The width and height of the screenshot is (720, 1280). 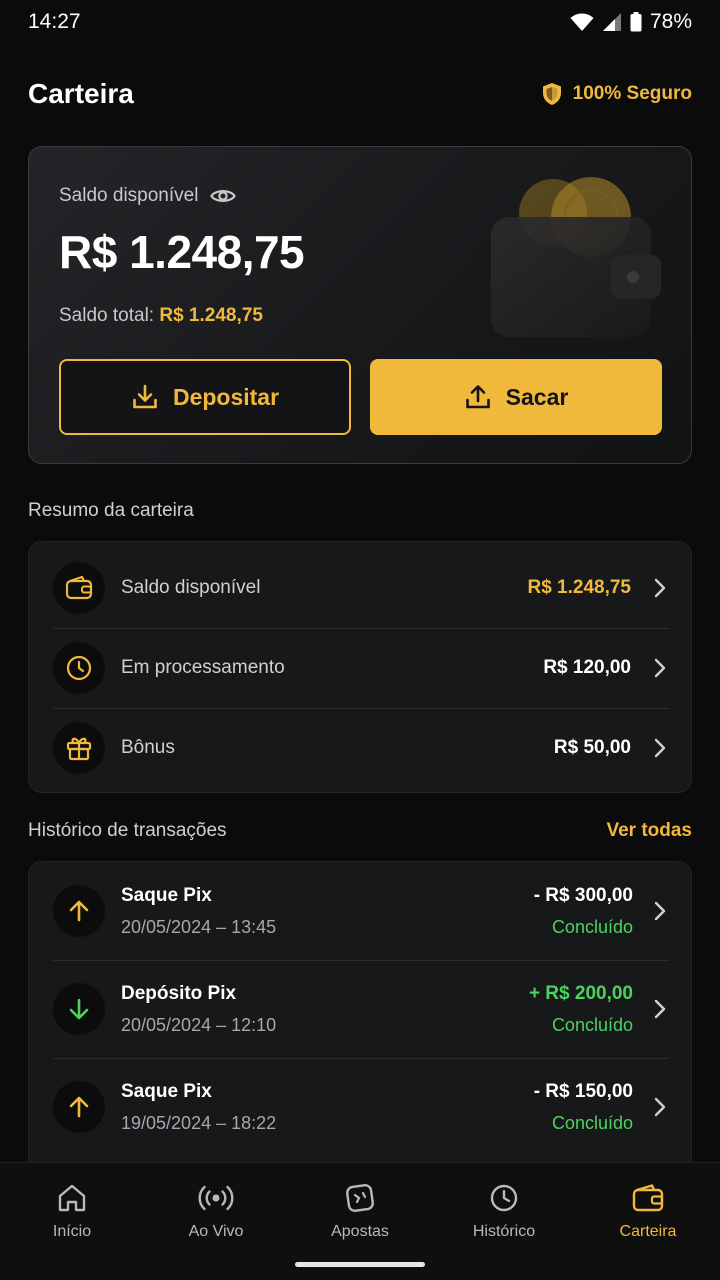 What do you see at coordinates (81, 93) in the screenshot?
I see `page-title: Carteira` at bounding box center [81, 93].